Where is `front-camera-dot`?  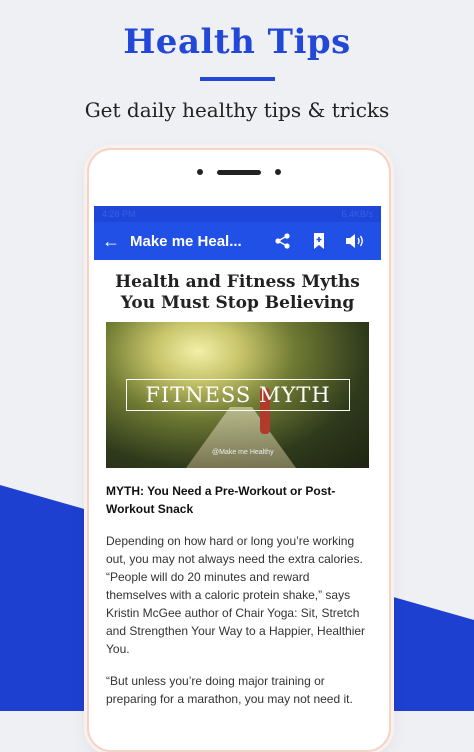
front-camera-dot is located at coordinates (200, 172).